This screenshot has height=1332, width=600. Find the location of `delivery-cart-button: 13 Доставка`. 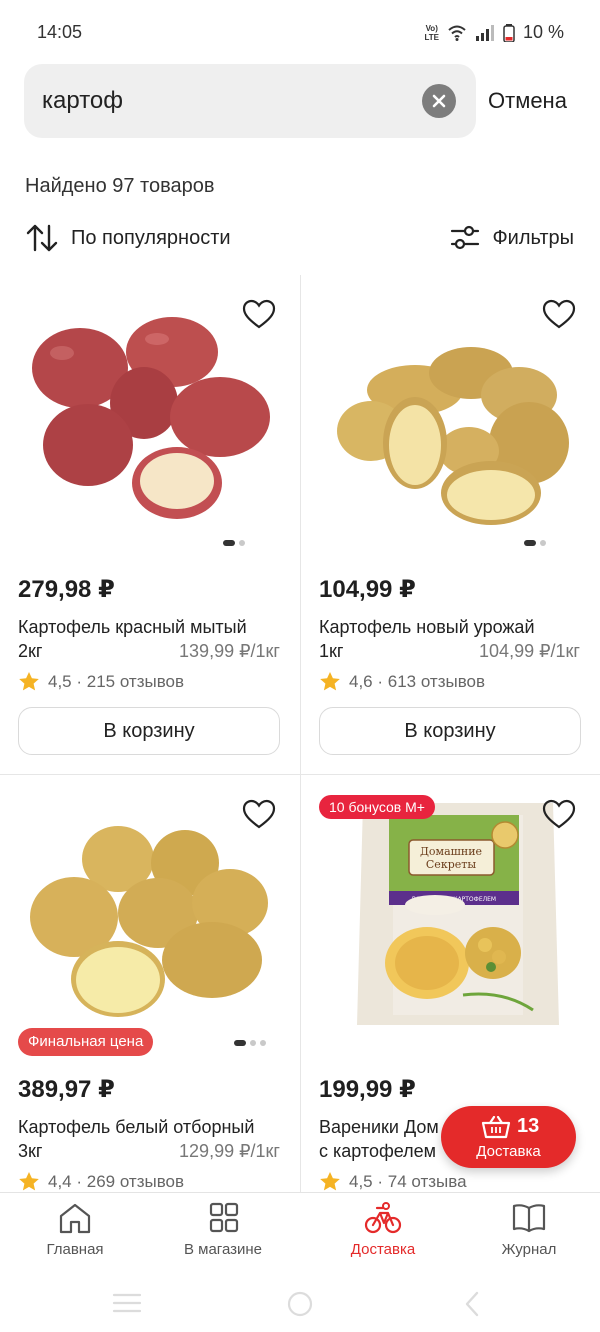

delivery-cart-button: 13 Доставка is located at coordinates (508, 1137).